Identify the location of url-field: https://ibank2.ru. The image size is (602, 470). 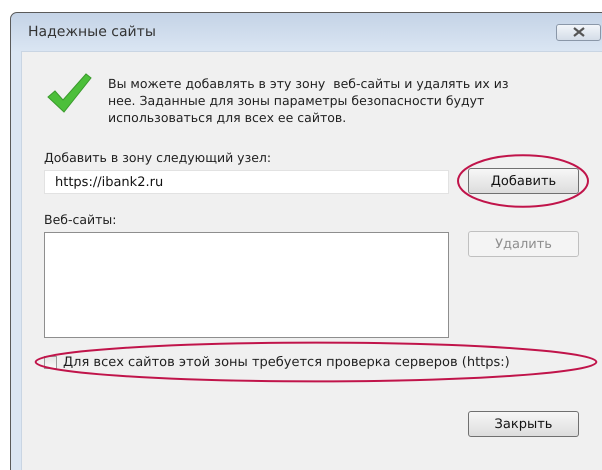
(246, 182).